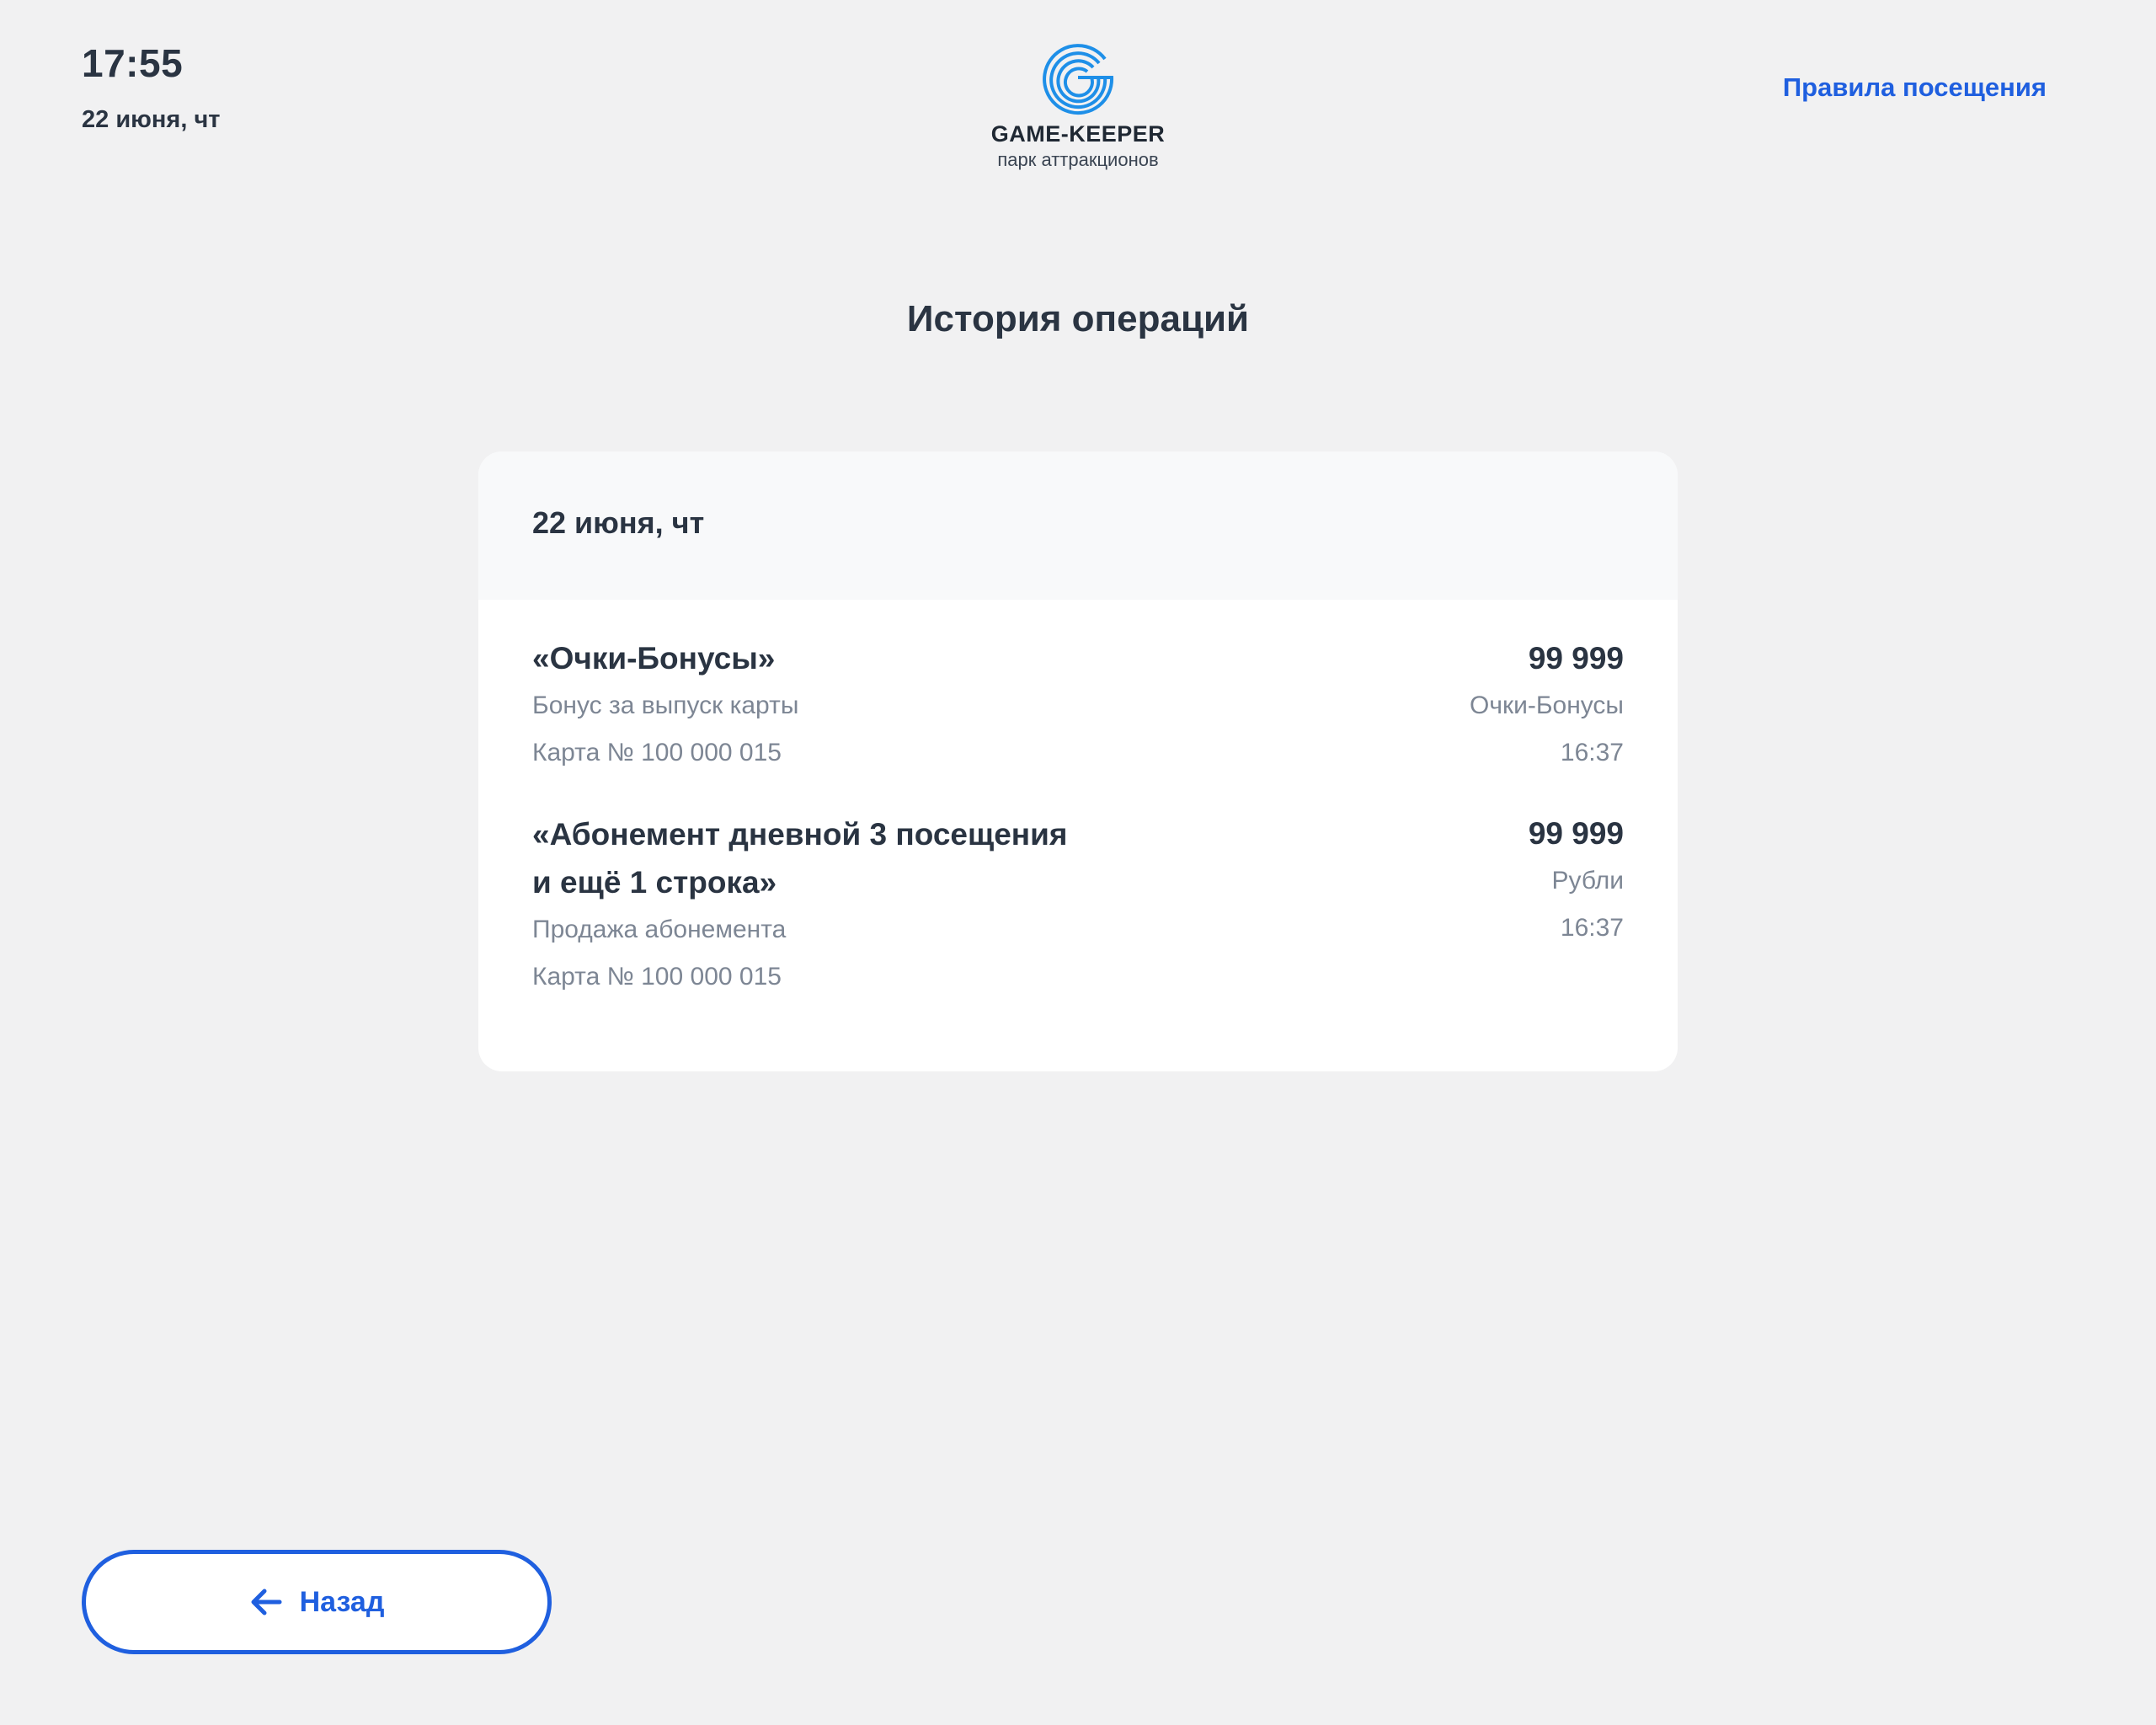 Image resolution: width=2156 pixels, height=1725 pixels. Describe the element at coordinates (1587, 881) in the screenshot. I see `operation-currency: Рубли` at that location.